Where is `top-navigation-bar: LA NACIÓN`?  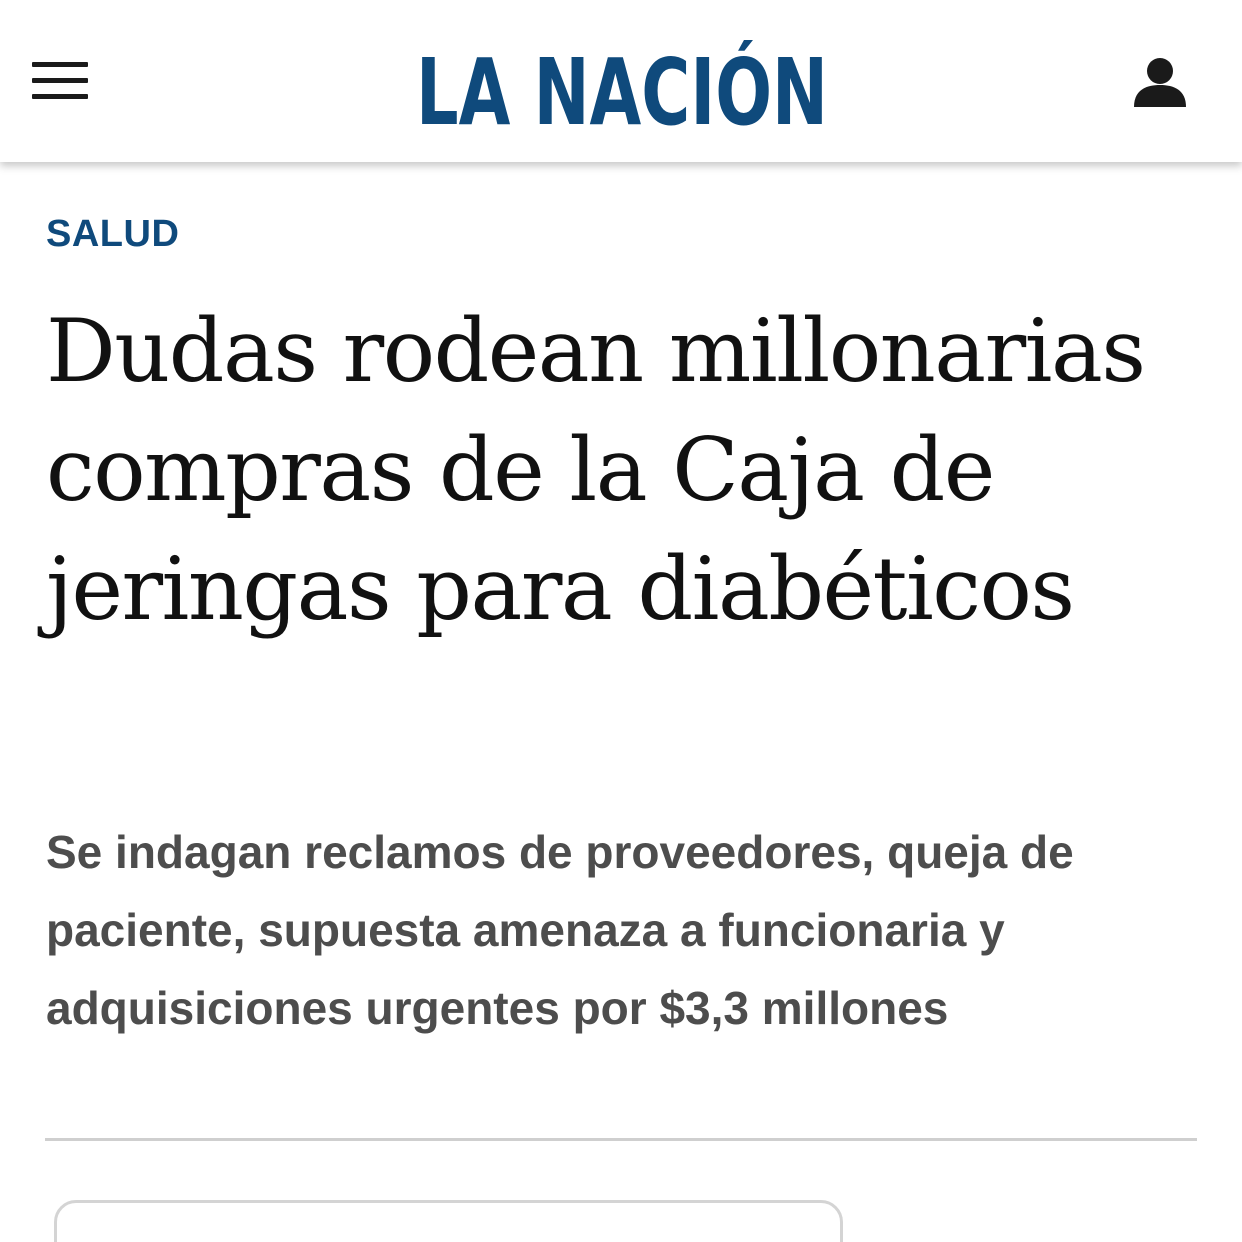
top-navigation-bar: LA NACIÓN is located at coordinates (621, 81).